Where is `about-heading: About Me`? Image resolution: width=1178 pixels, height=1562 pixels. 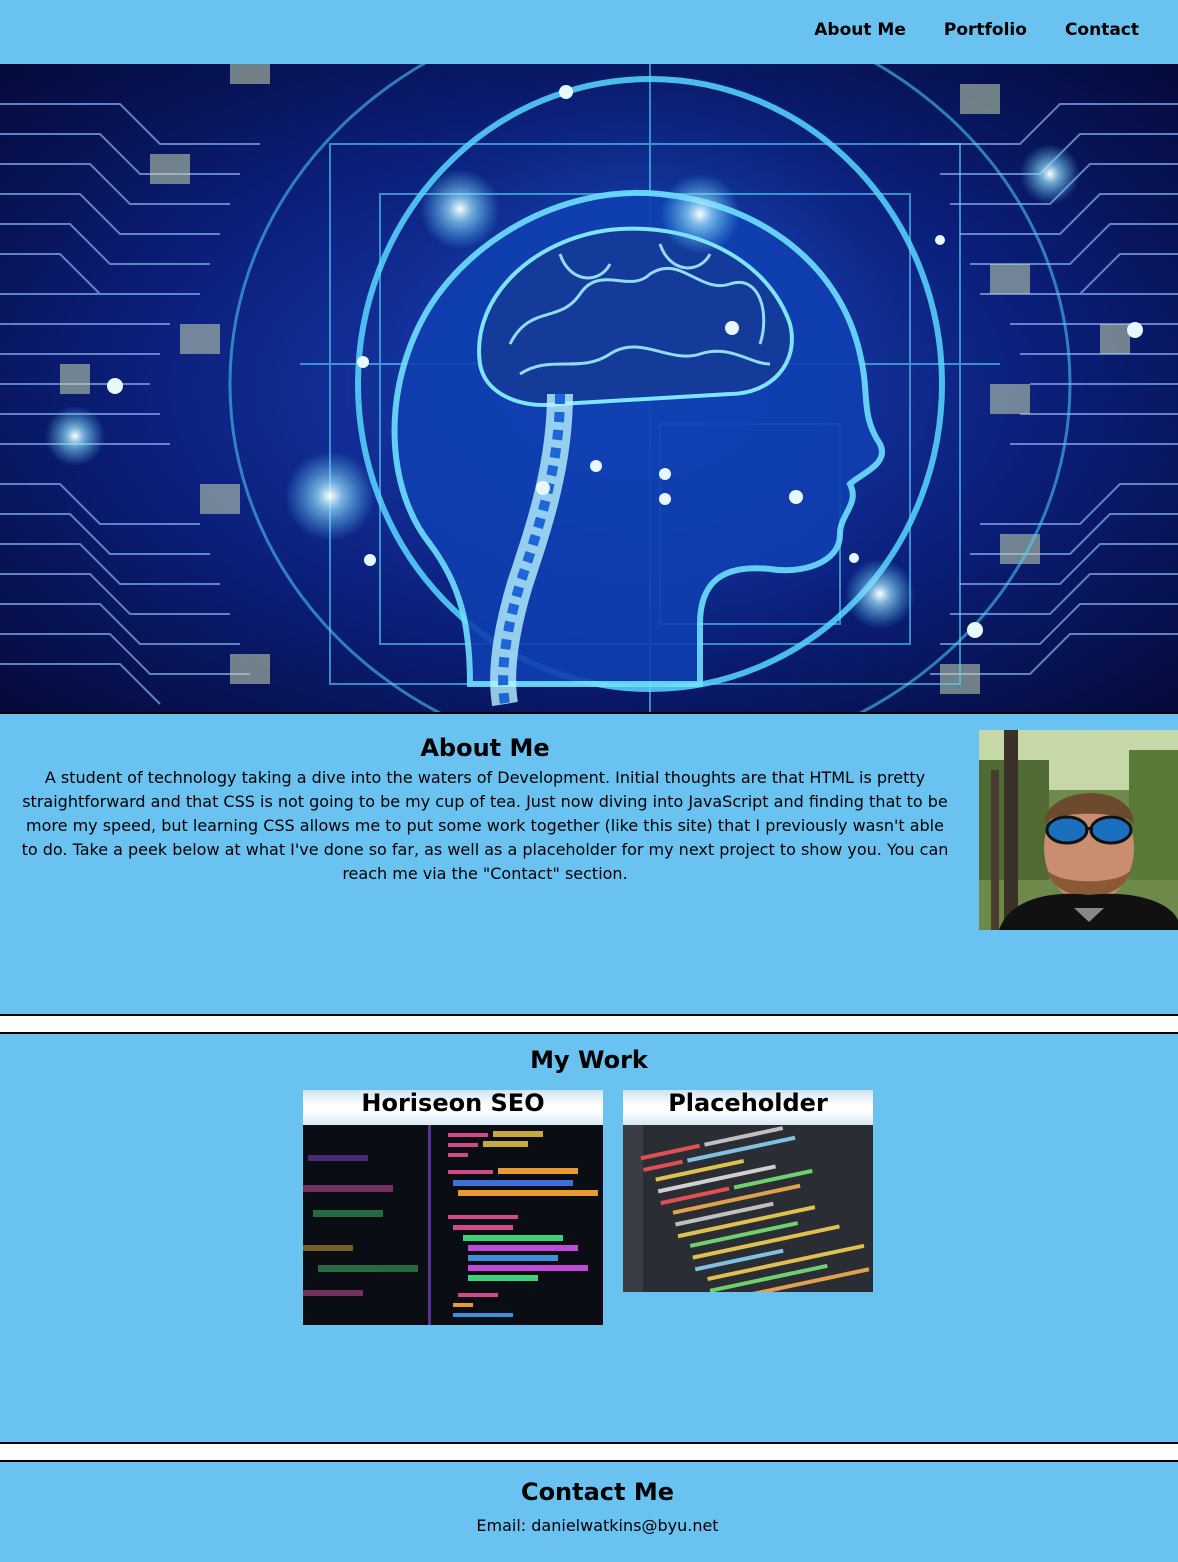
about-heading: About Me is located at coordinates (485, 748).